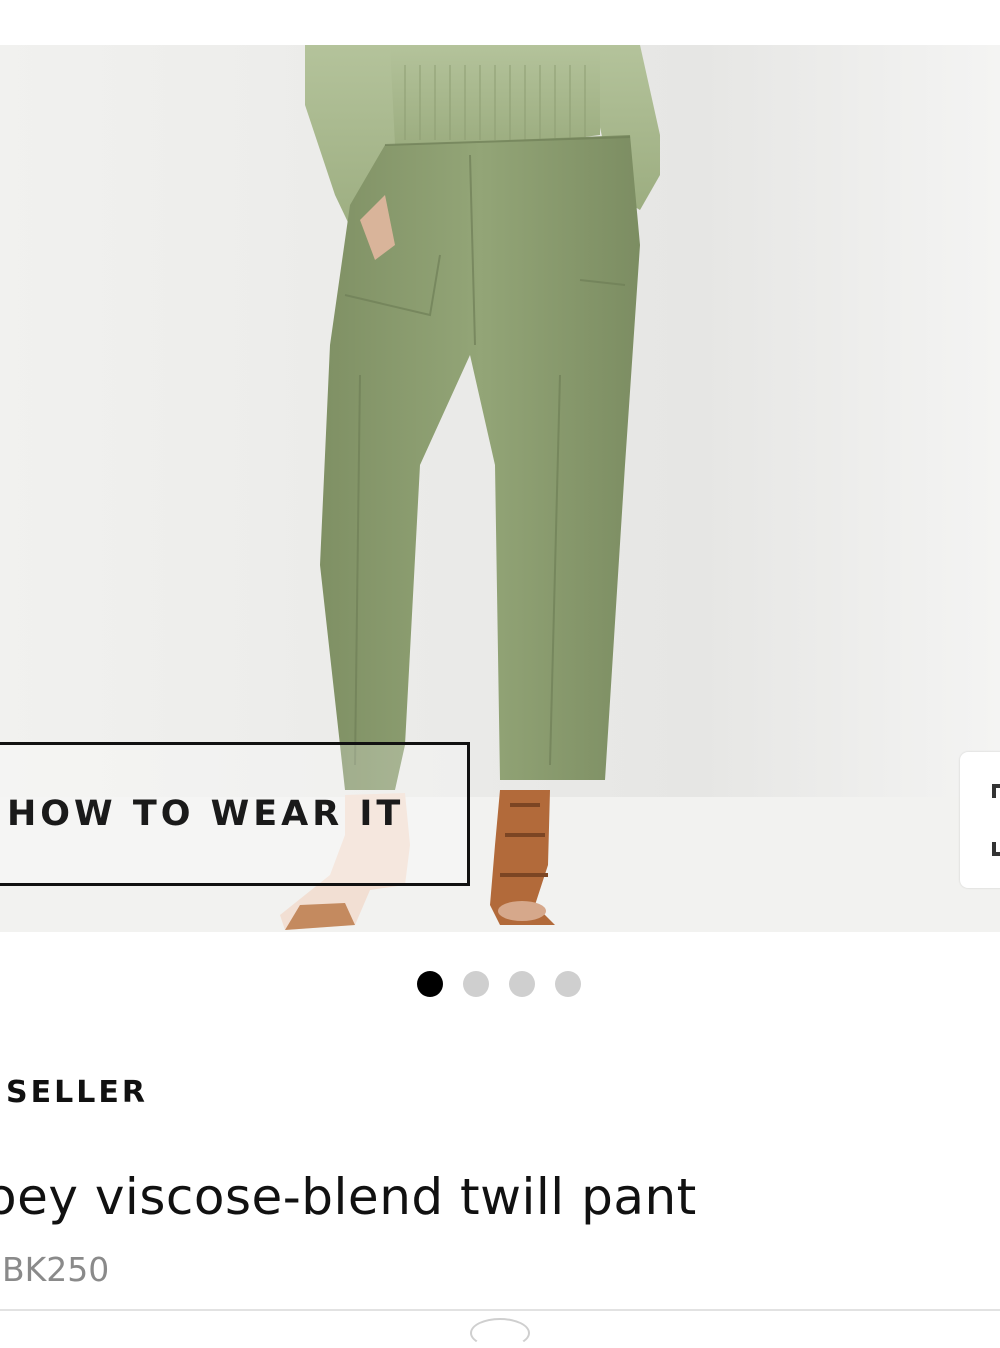  Describe the element at coordinates (500, 1333) in the screenshot. I see `partial-control-icon` at that location.